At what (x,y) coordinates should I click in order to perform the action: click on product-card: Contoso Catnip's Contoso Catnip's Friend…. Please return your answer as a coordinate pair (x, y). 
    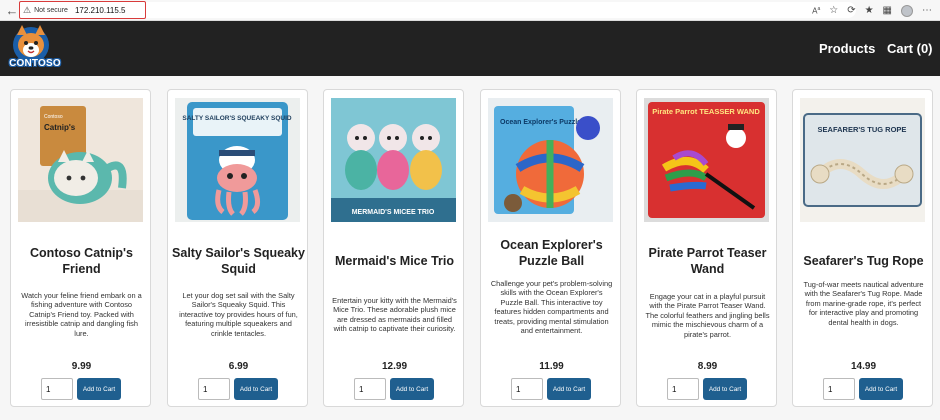
    Looking at the image, I should click on (80, 248).